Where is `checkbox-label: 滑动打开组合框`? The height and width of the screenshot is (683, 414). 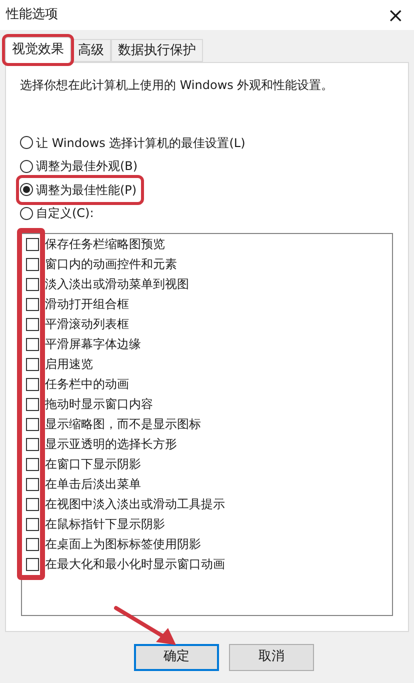
checkbox-label: 滑动打开组合框 is located at coordinates (87, 304).